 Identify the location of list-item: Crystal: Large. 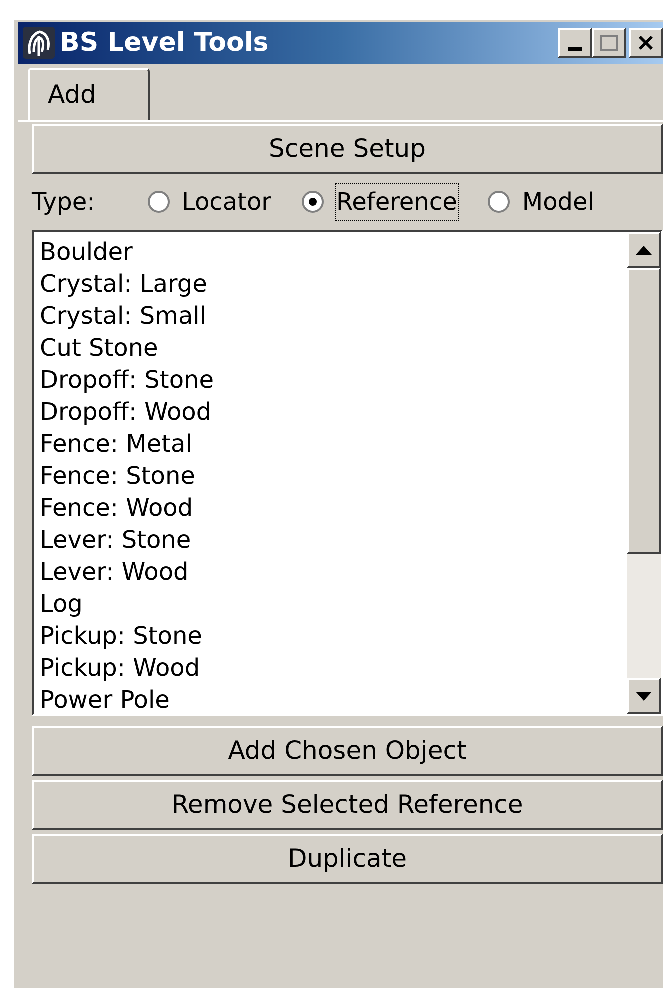
(333, 284).